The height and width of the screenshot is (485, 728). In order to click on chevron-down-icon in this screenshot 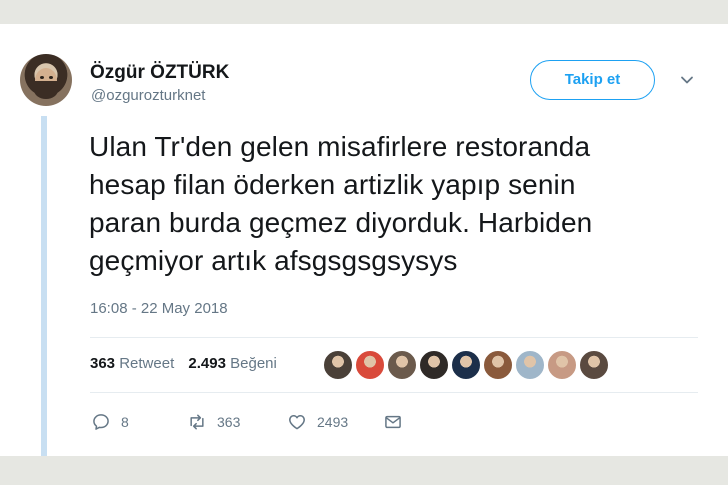, I will do `click(687, 80)`.